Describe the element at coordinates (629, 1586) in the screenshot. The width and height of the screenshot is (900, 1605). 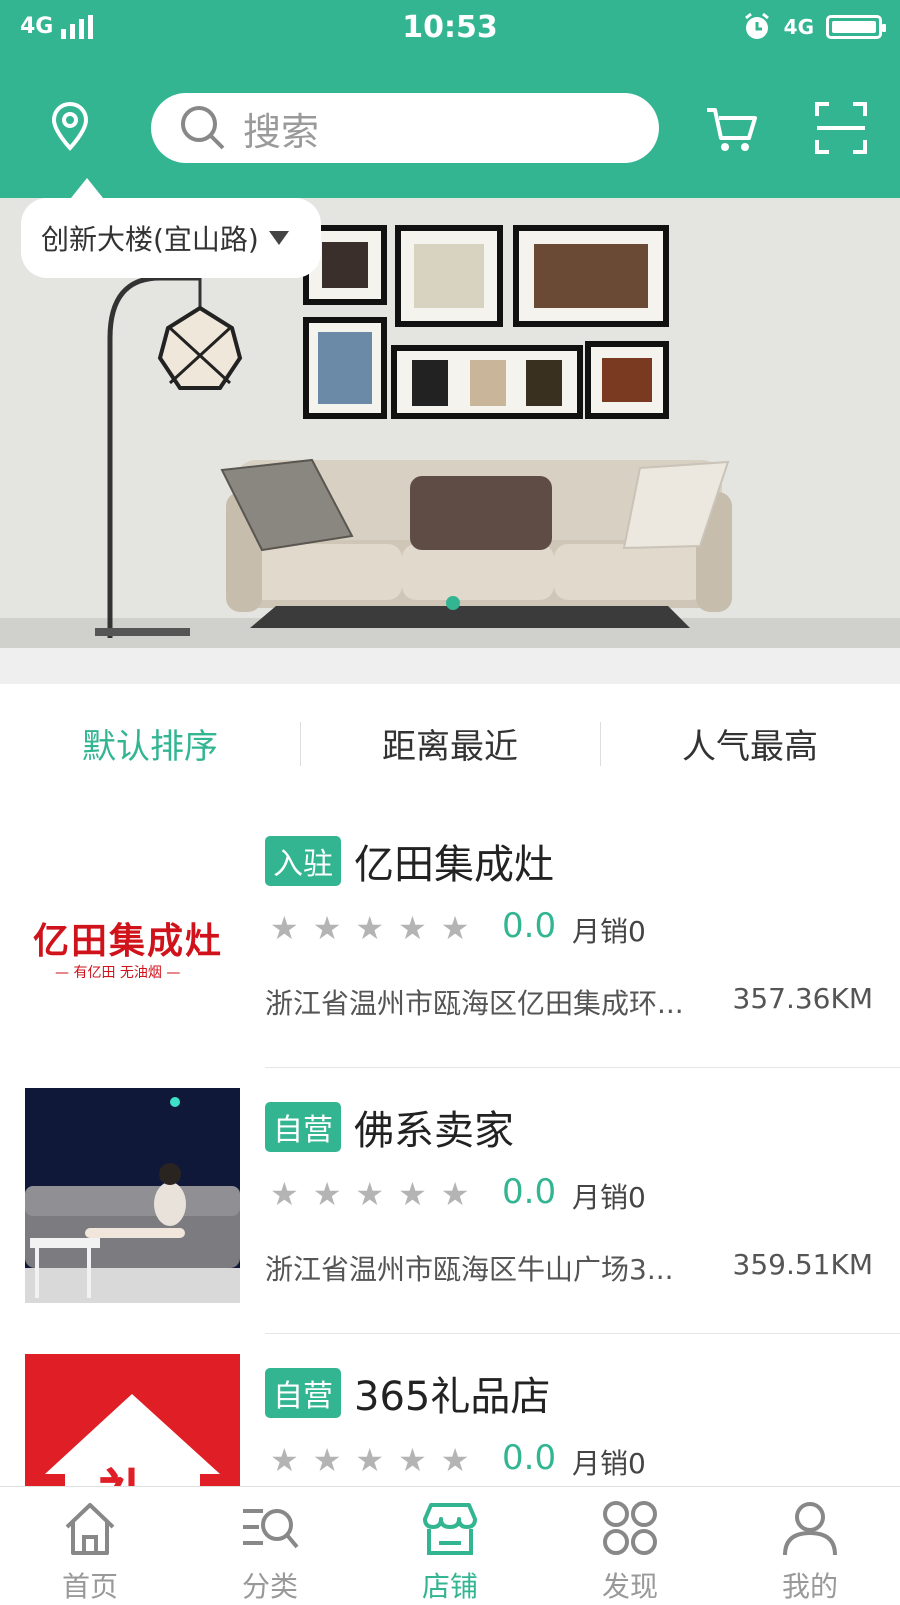
I see `tab-label: 发现` at that location.